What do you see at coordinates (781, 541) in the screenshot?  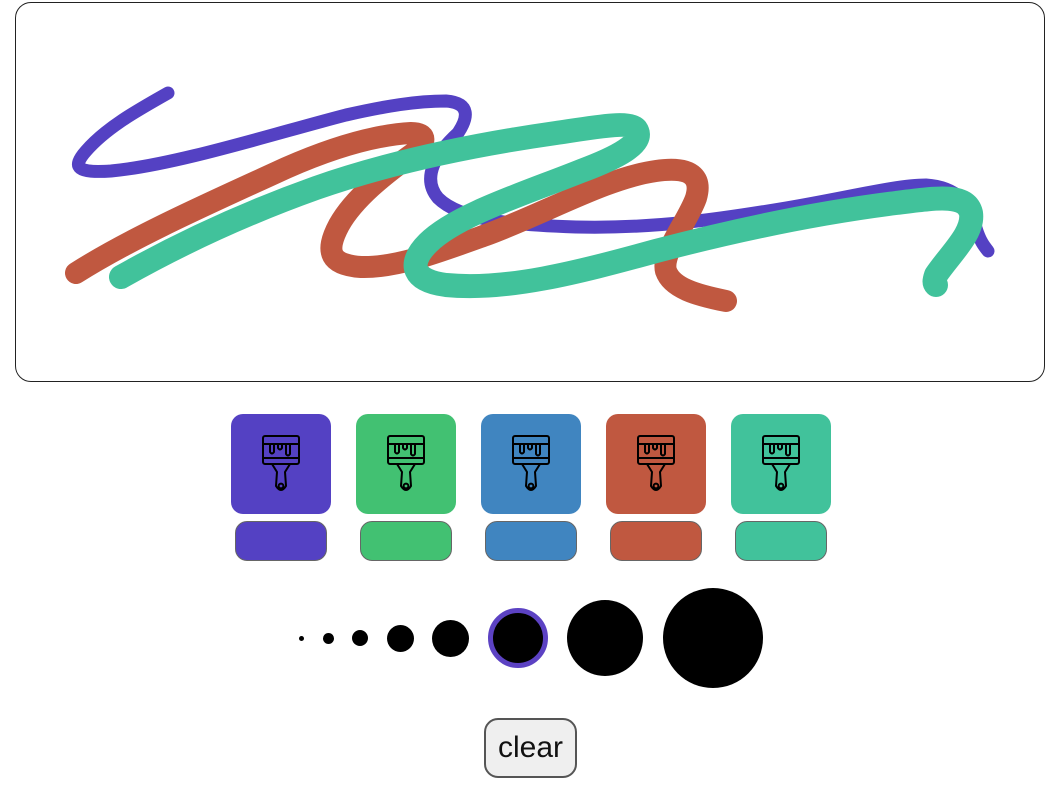 I see `color-pill-teal` at bounding box center [781, 541].